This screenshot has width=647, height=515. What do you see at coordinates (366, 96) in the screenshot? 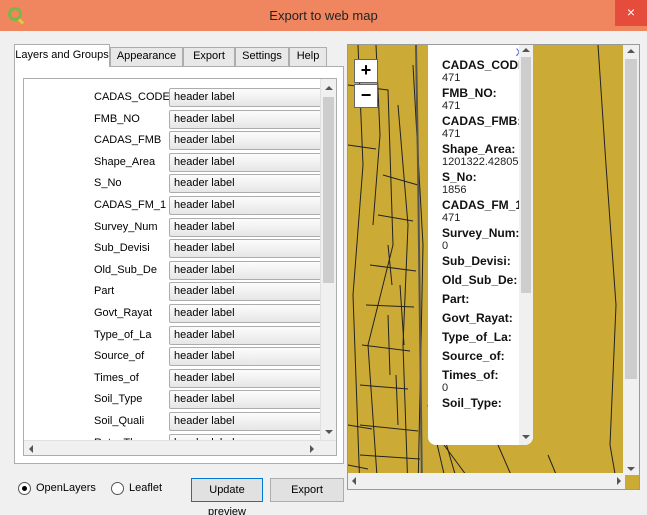
I see `zoom-out-button: −` at bounding box center [366, 96].